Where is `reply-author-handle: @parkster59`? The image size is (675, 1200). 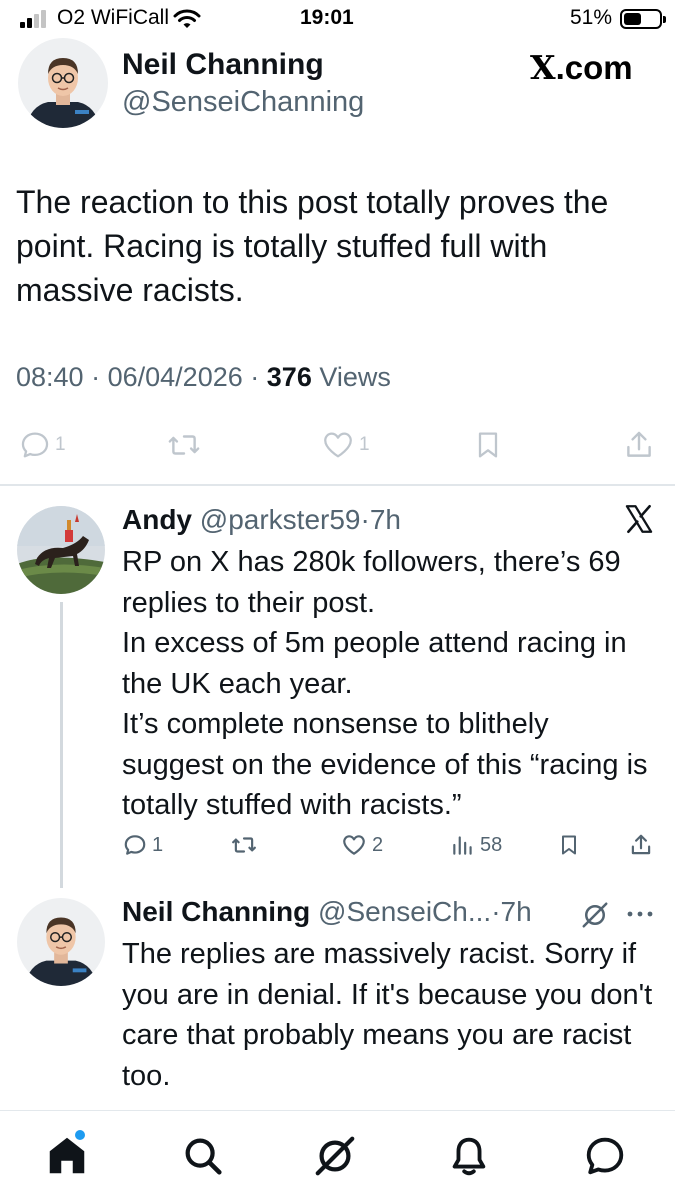 reply-author-handle: @parkster59 is located at coordinates (280, 519).